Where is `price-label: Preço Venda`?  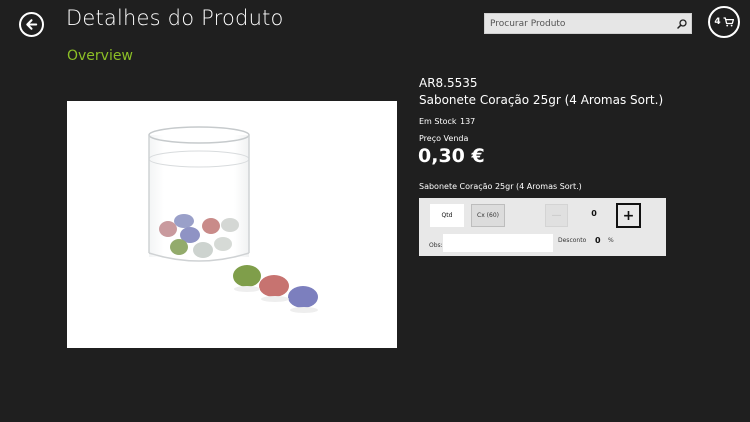
price-label: Preço Venda is located at coordinates (444, 138).